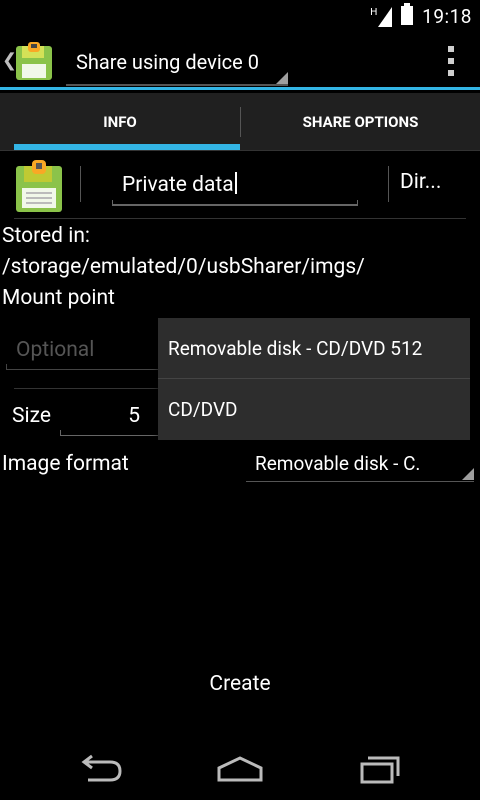 This screenshot has width=480, height=800. What do you see at coordinates (314, 409) in the screenshot?
I see `dropdown-option-cd-dvd: CD/DVD` at bounding box center [314, 409].